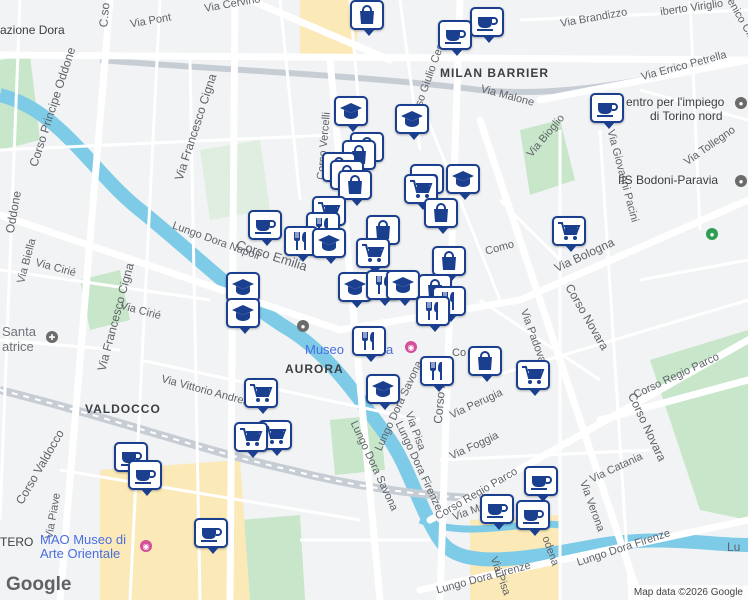 The width and height of the screenshot is (748, 600). Describe the element at coordinates (411, 347) in the screenshot. I see `museum-marker-icon: ◉` at that location.